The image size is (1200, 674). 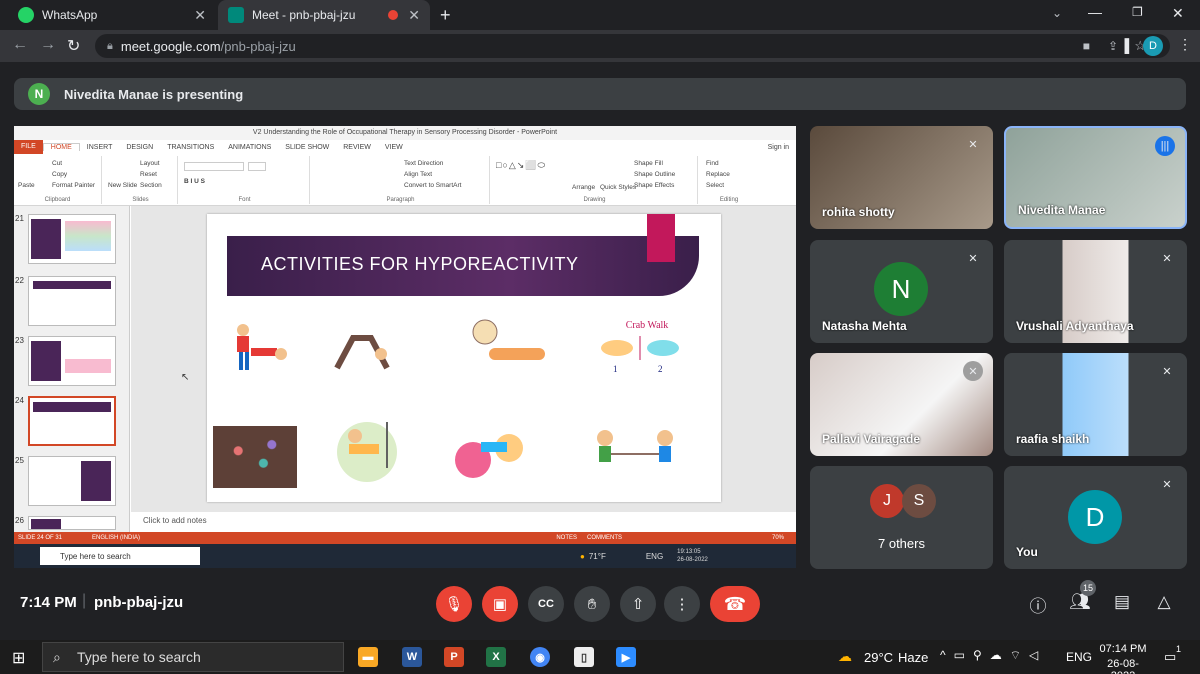 I want to click on menu-icon: ⋮, so click(x=1185, y=44).